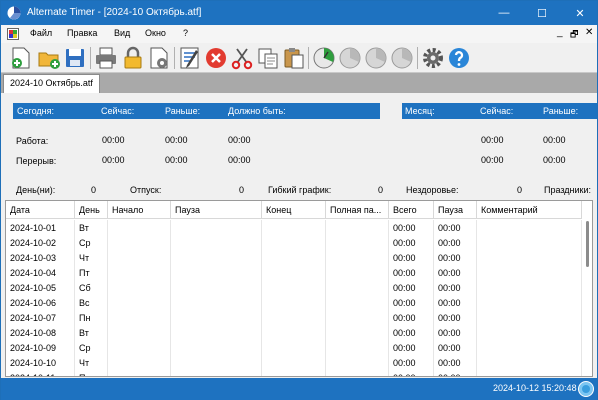 The width and height of the screenshot is (598, 400). I want to click on table-cell: Сб, so click(91, 287).